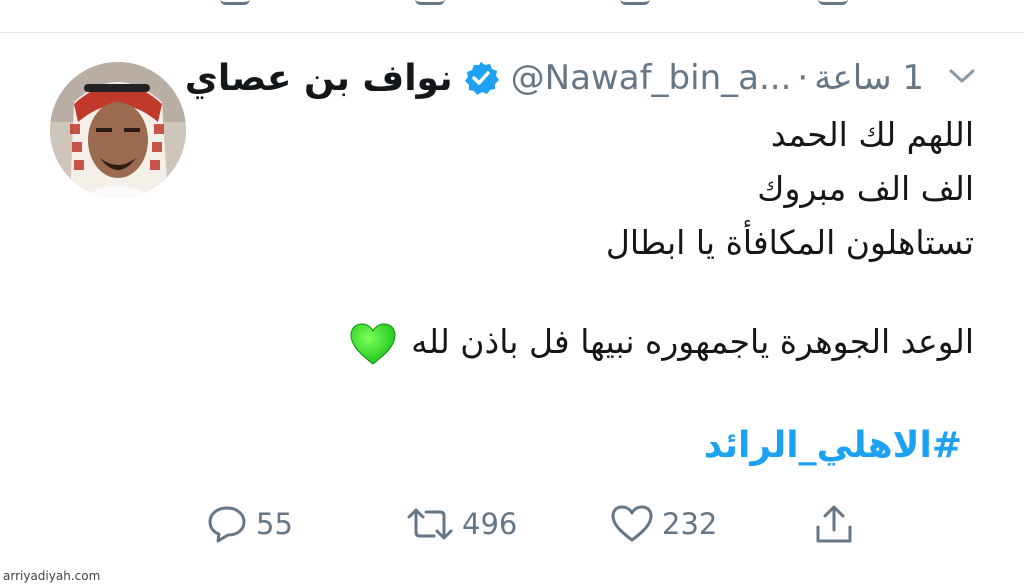 The image size is (1024, 587). I want to click on display-name: نواف بن عصاي, so click(319, 78).